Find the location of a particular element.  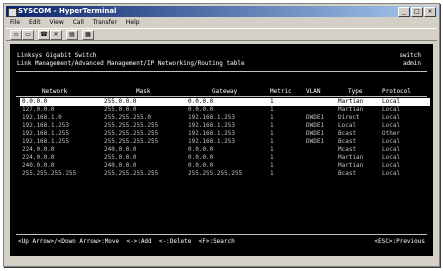

new-icon: ▫ is located at coordinates (16, 35).